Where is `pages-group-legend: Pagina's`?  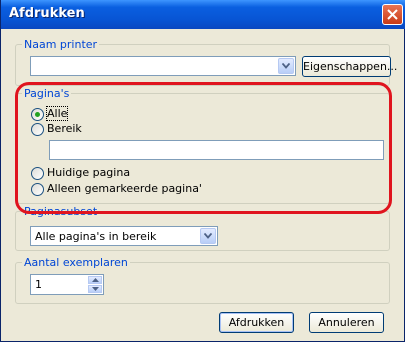
pages-group-legend: Pagina's is located at coordinates (47, 93).